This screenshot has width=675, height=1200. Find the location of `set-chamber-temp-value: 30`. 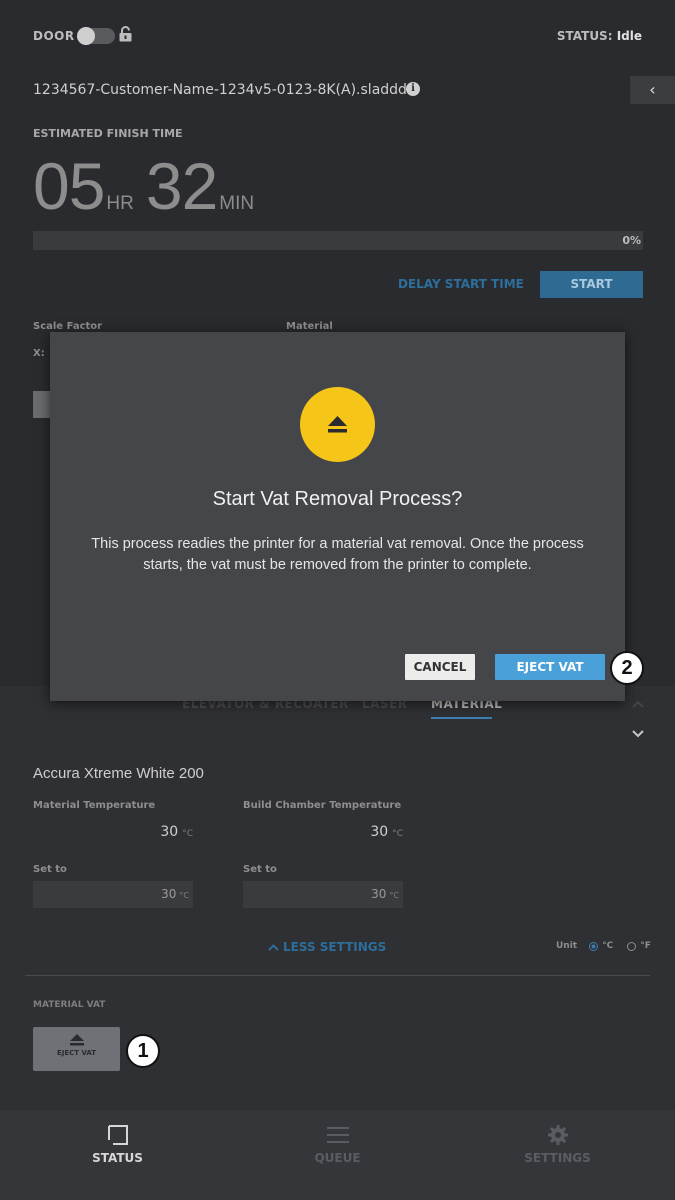

set-chamber-temp-value: 30 is located at coordinates (379, 894).